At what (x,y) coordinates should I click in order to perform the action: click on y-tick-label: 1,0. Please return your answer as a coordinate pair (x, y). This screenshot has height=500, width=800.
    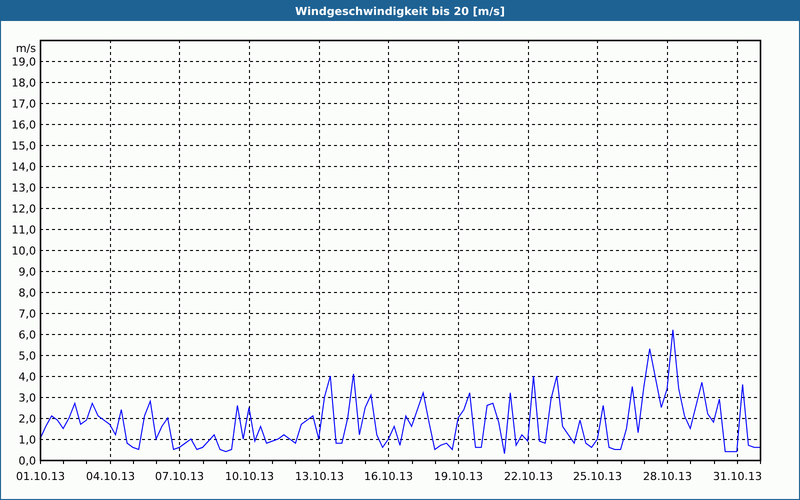
    Looking at the image, I should click on (27, 440).